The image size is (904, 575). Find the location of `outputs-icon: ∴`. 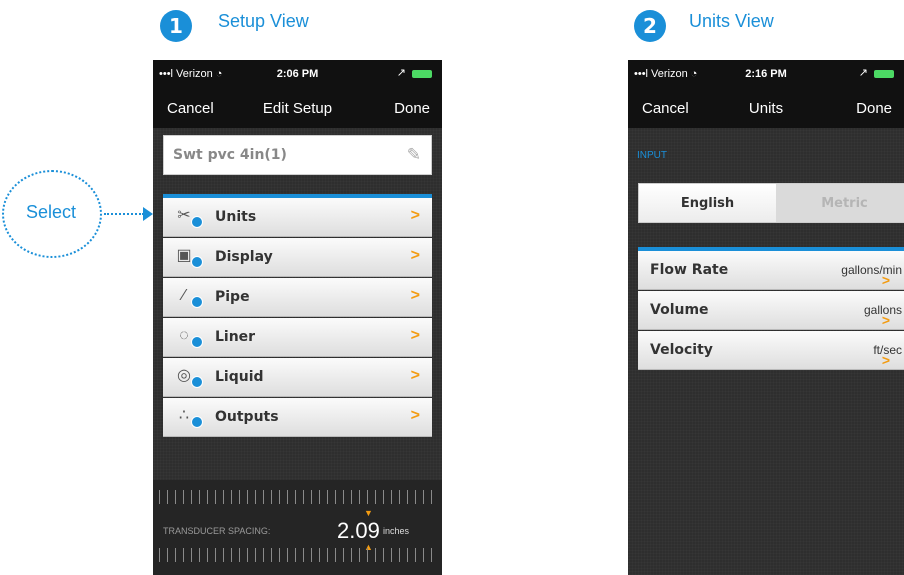

outputs-icon: ∴ is located at coordinates (189, 417).